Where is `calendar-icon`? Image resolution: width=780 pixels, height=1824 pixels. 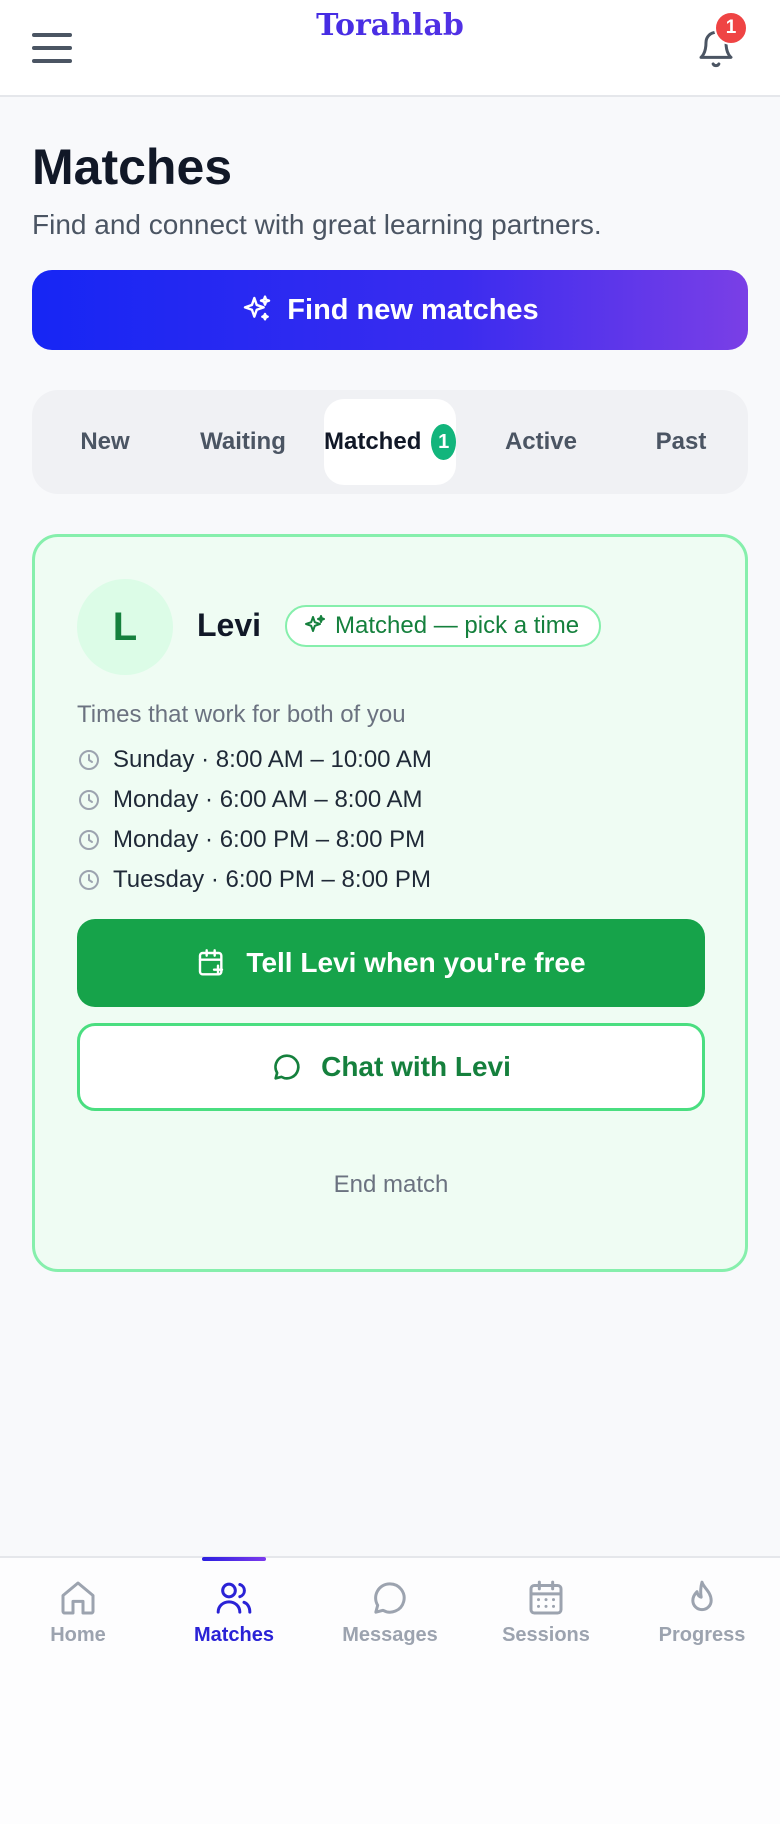
calendar-icon is located at coordinates (546, 1597).